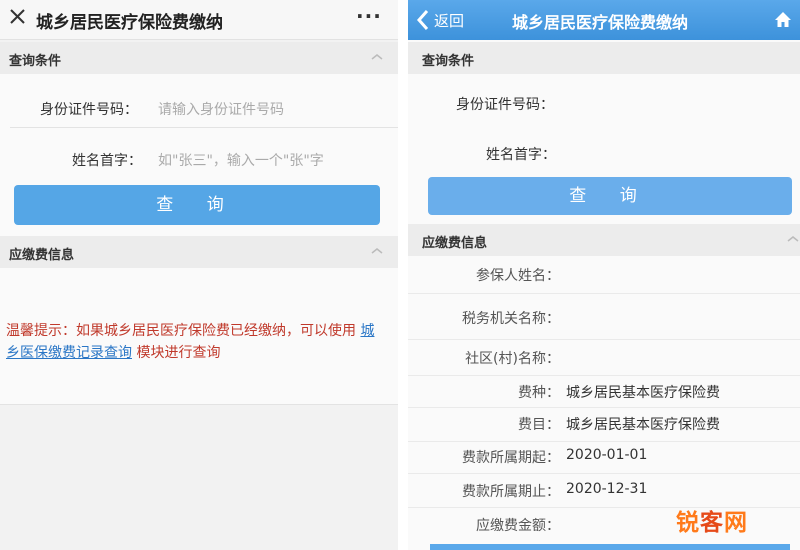 The image size is (800, 550). I want to click on info-row-fee-type: 费种： 城乡居民基本医疗保险费, so click(604, 392).